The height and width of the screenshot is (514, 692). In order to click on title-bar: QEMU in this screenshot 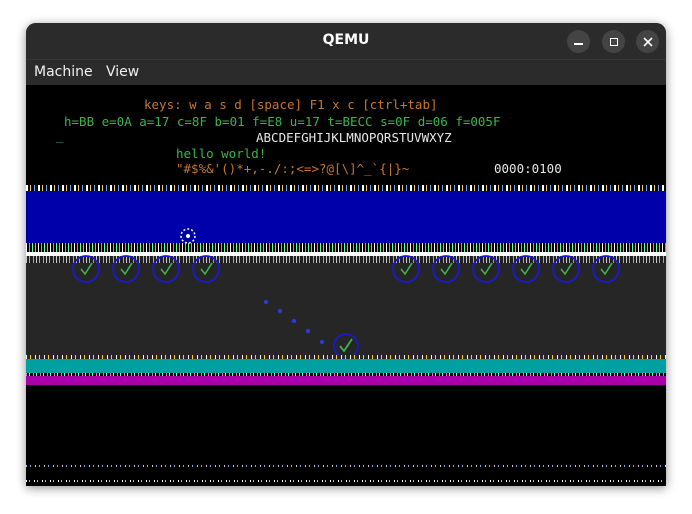, I will do `click(346, 41)`.